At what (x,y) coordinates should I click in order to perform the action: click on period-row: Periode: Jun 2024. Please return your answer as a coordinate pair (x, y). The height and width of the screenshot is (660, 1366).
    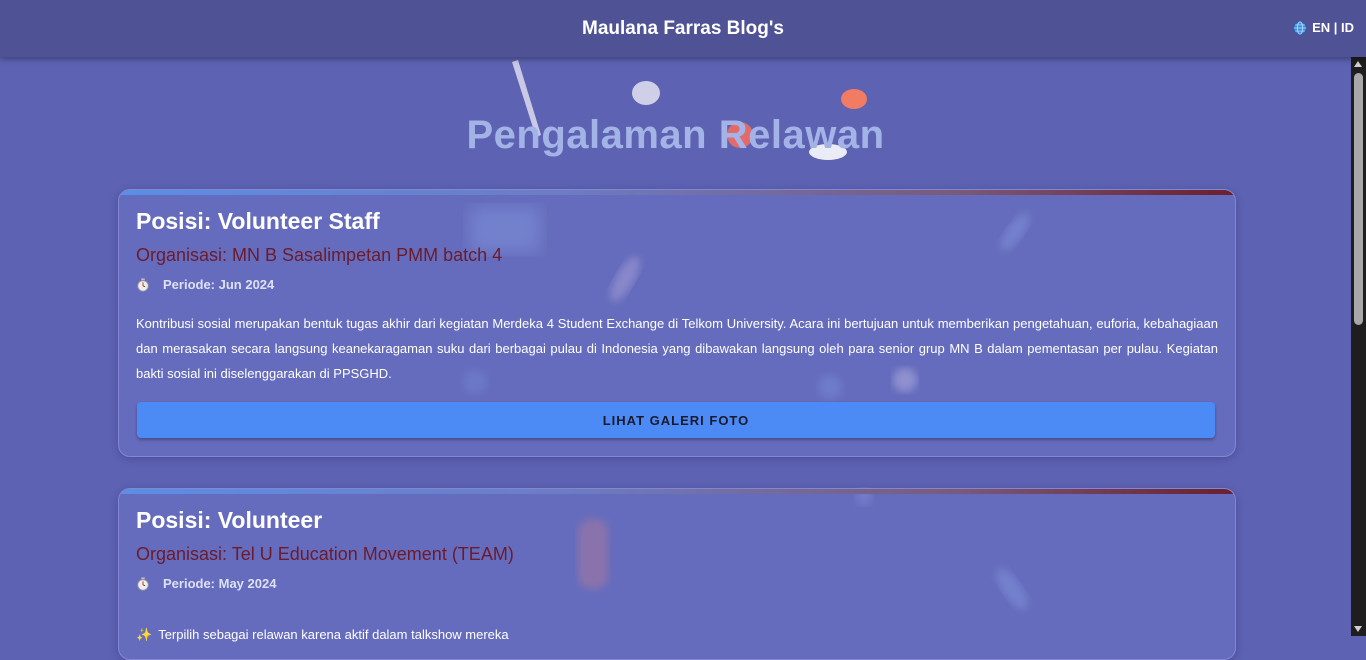
    Looking at the image, I should click on (205, 284).